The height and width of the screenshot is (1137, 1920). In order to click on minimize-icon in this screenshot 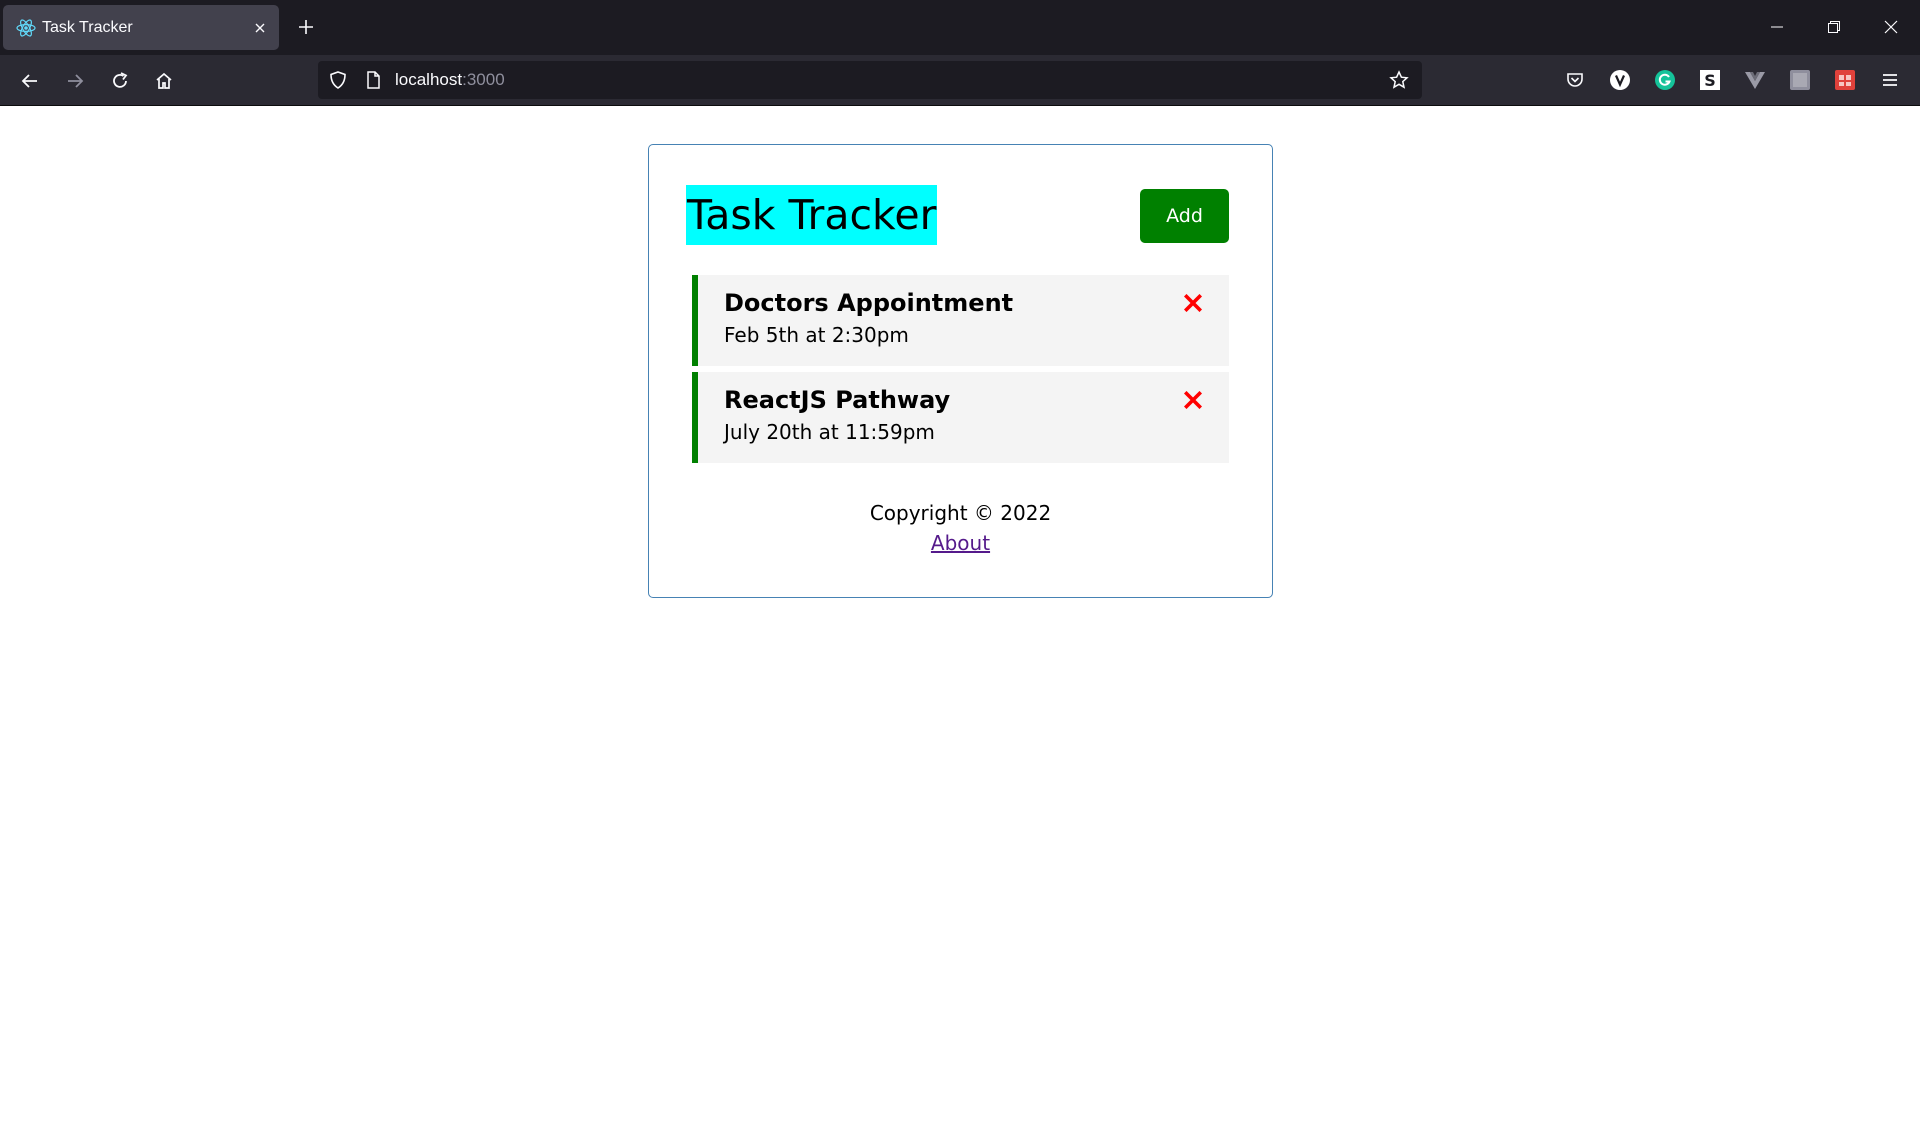, I will do `click(1777, 27)`.